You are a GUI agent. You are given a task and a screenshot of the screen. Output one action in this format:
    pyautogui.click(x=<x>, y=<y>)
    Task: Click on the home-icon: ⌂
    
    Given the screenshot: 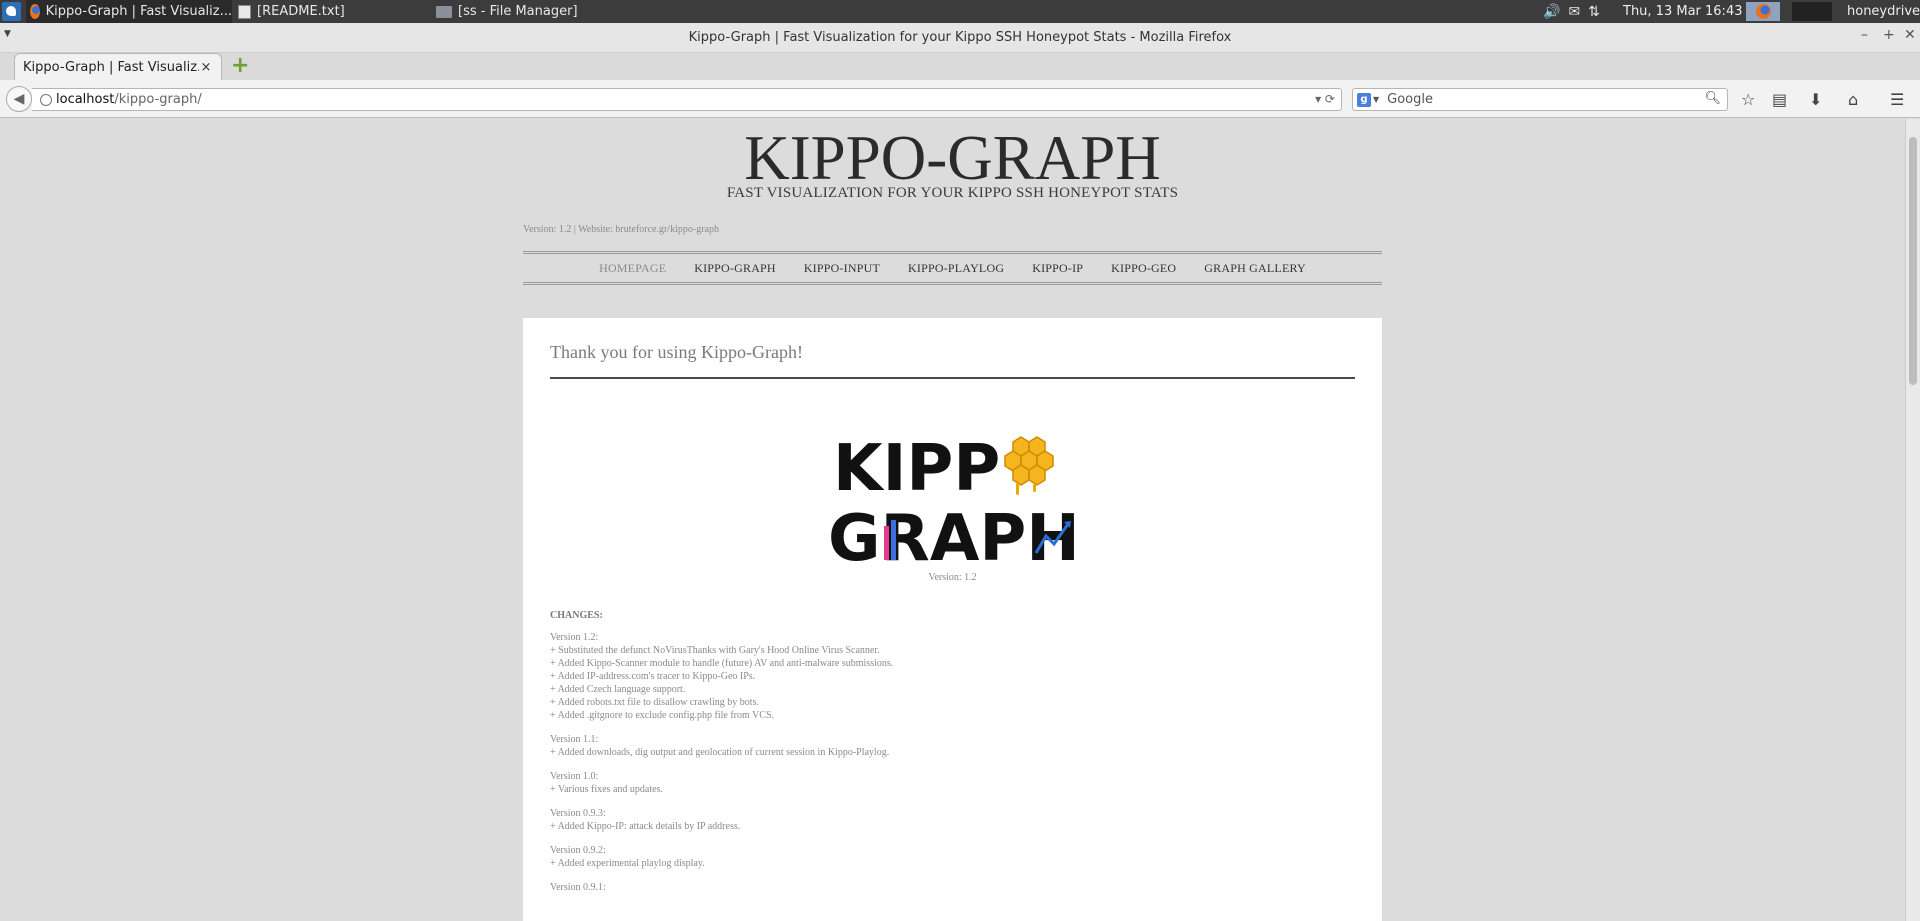 What is the action you would take?
    pyautogui.click(x=1853, y=99)
    